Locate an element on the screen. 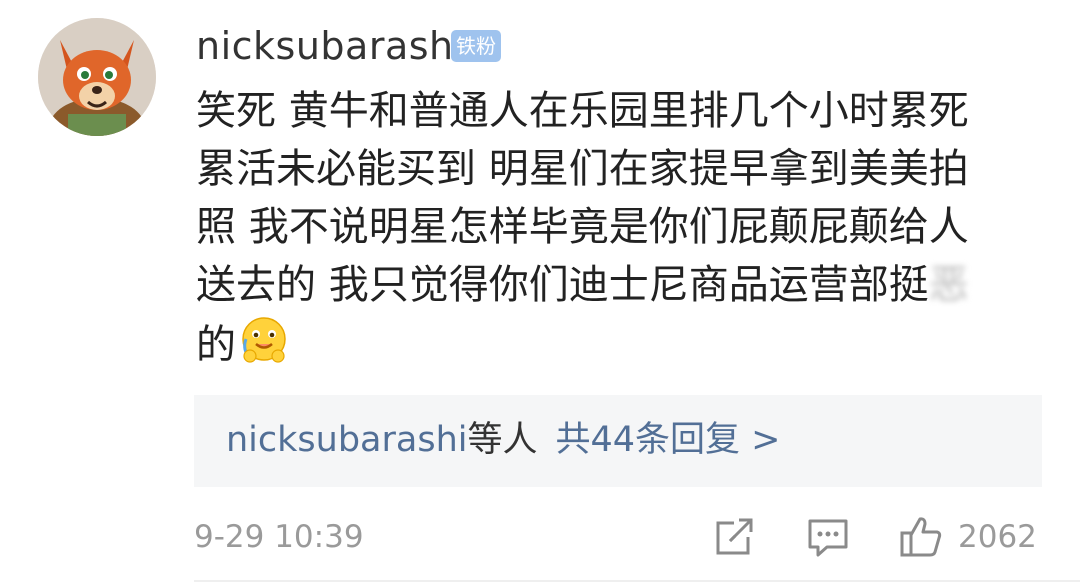 The height and width of the screenshot is (587, 1080). fox-avatar-icon is located at coordinates (97, 77).